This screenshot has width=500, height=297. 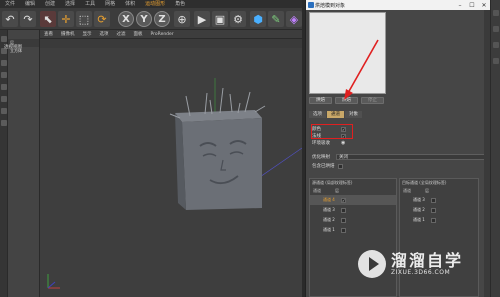 I want to click on redo-icon: ↷, so click(x=28, y=19).